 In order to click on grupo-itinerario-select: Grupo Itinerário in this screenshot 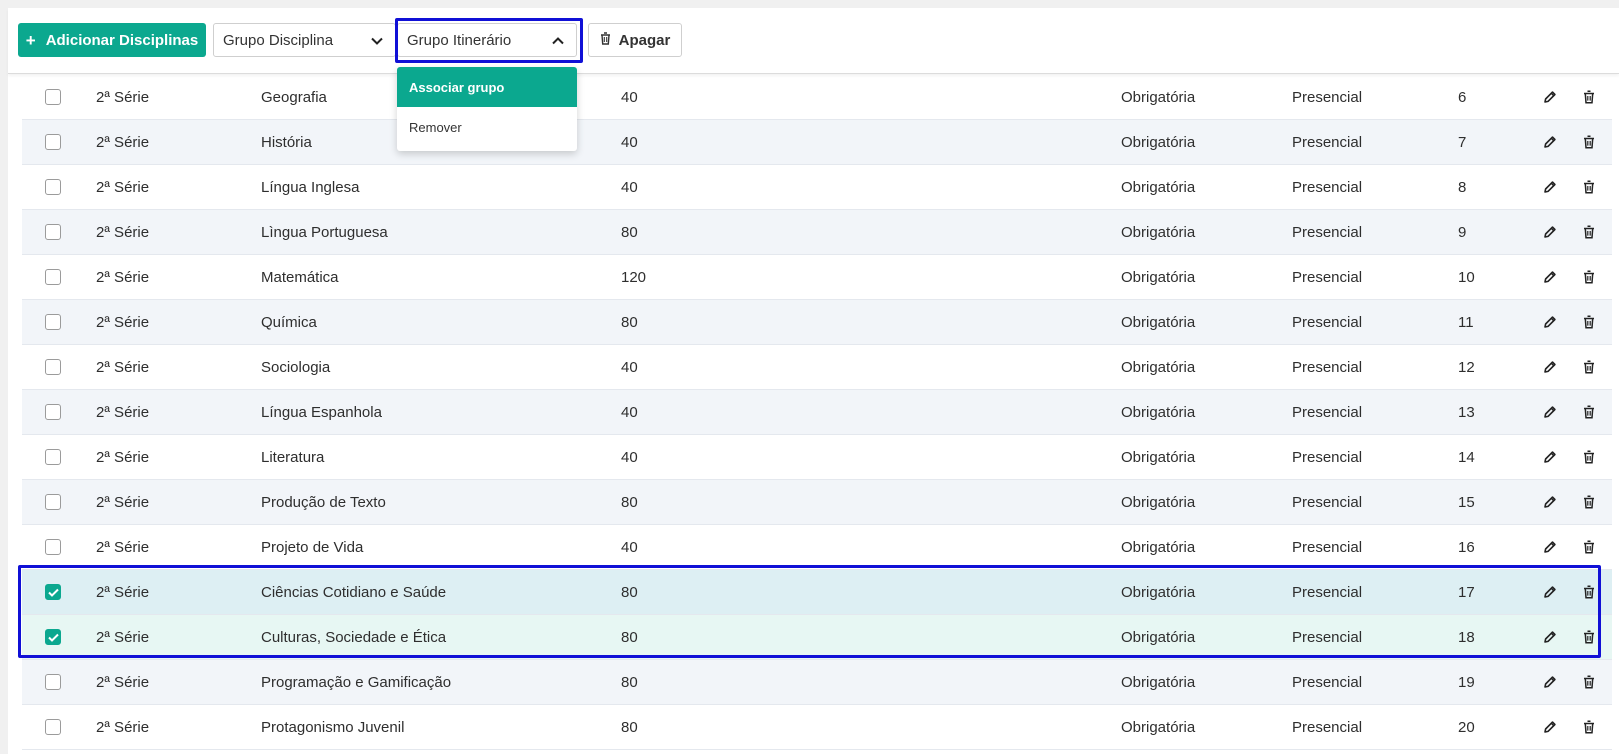, I will do `click(487, 40)`.